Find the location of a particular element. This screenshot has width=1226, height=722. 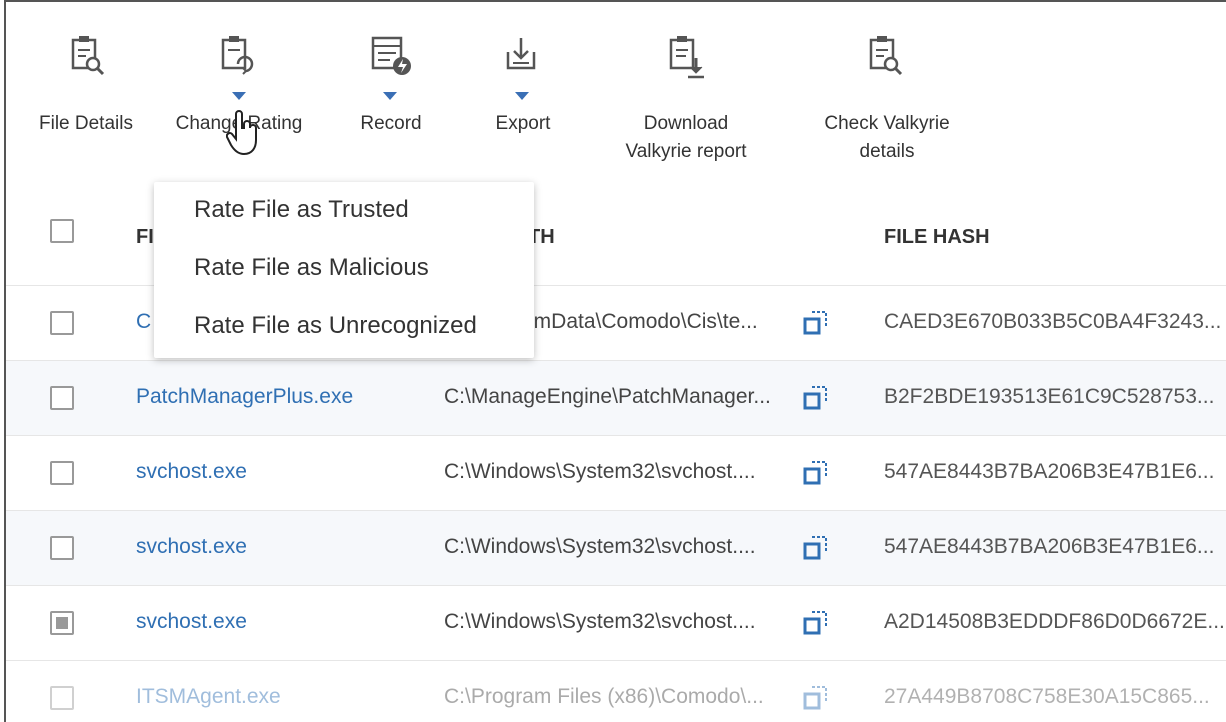

column-header-file-hash: FILE HASH is located at coordinates (937, 237).